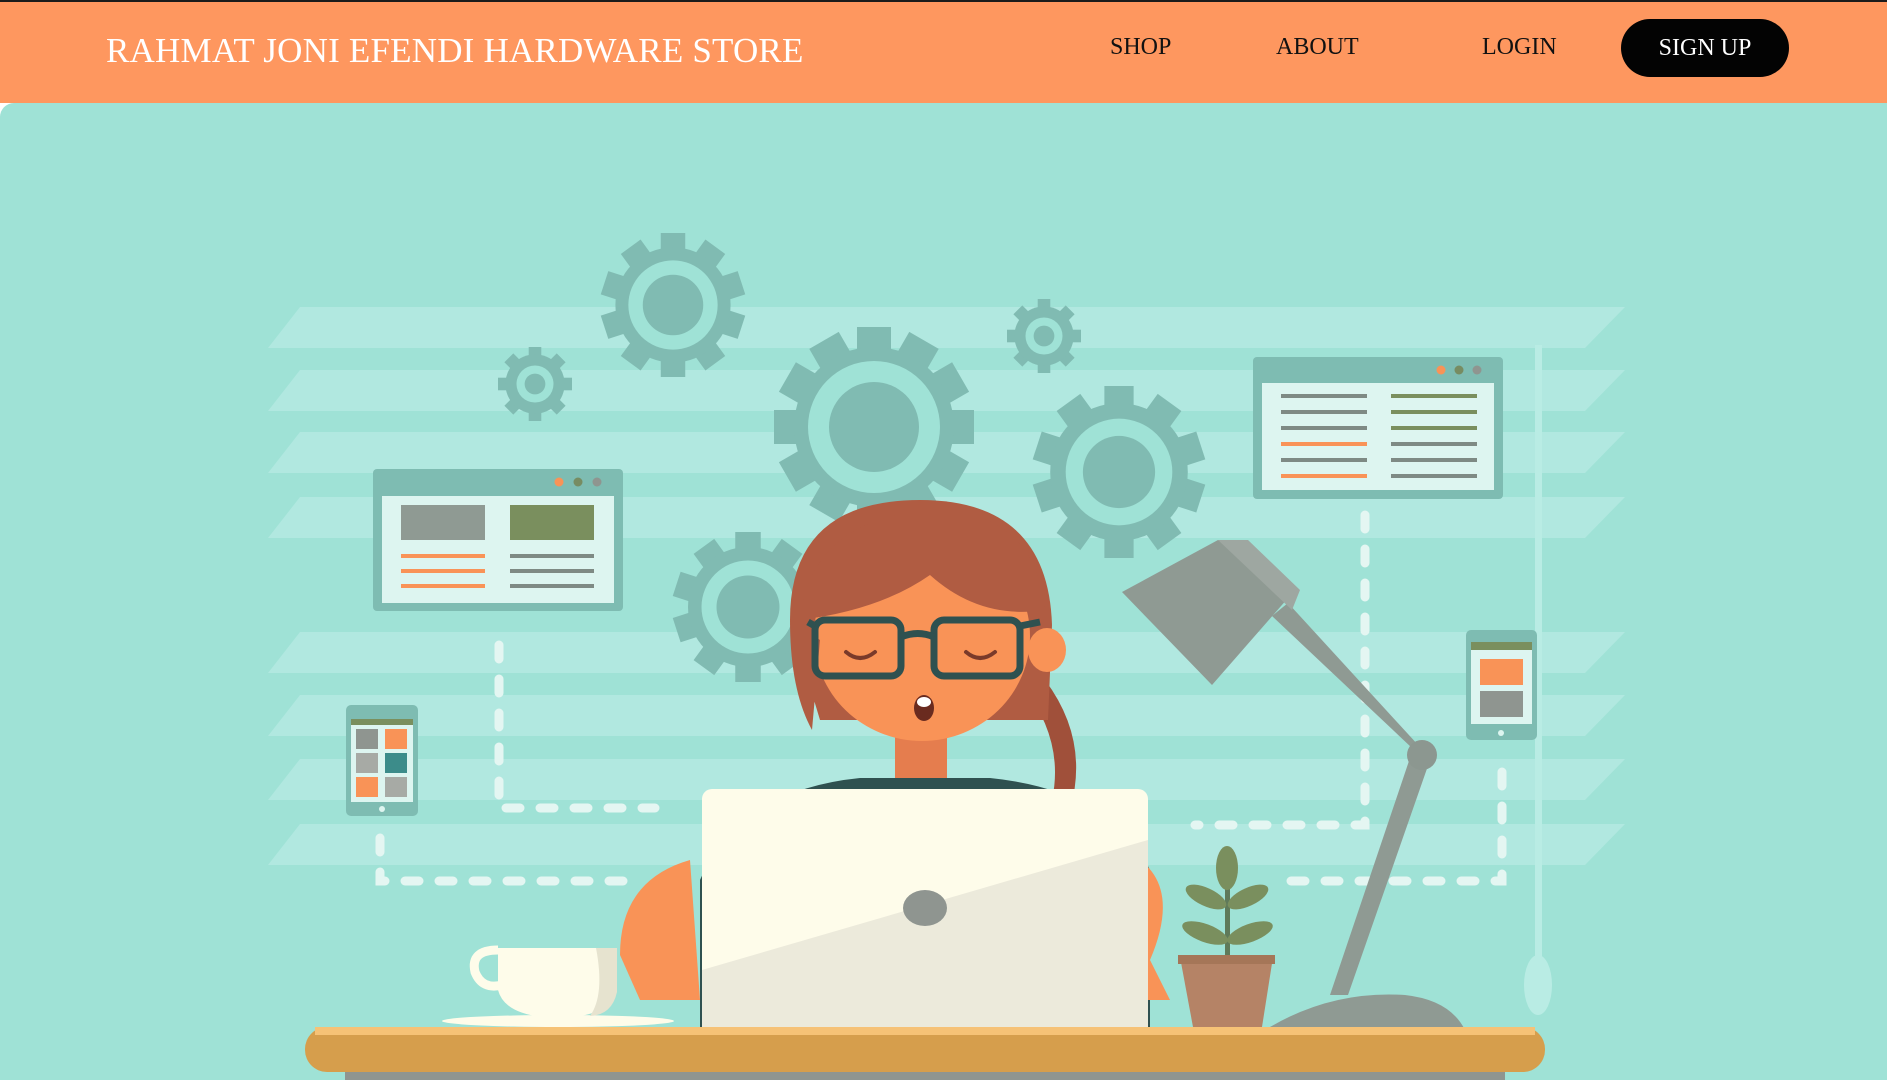 The image size is (1887, 1080). I want to click on tablet-icon, so click(382, 760).